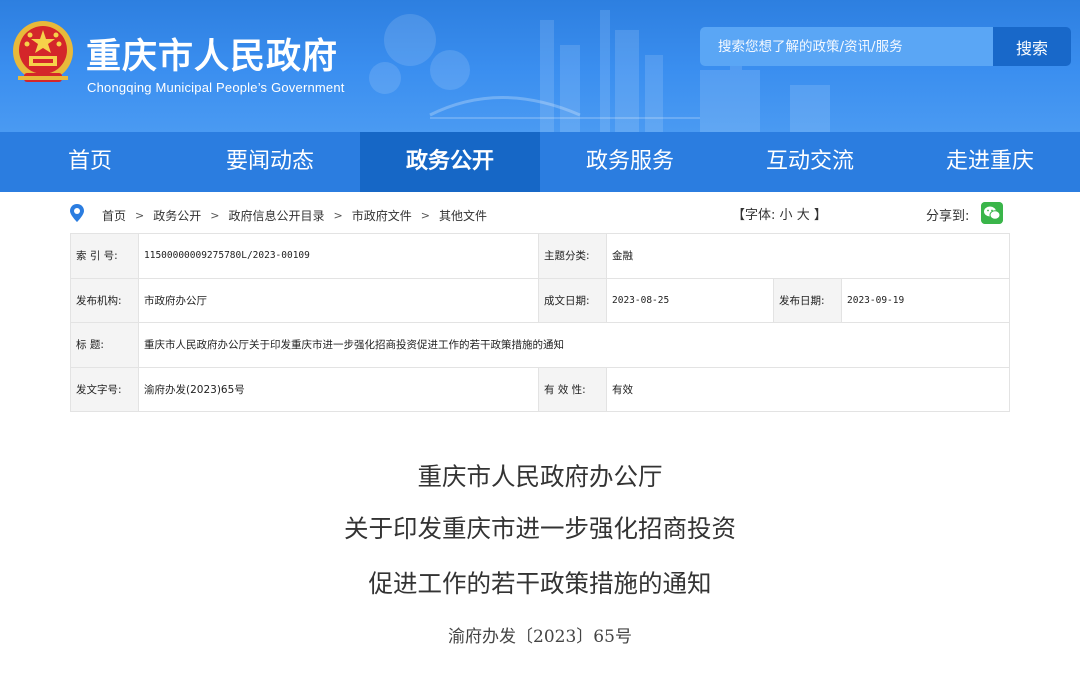 The height and width of the screenshot is (675, 1080). What do you see at coordinates (177, 215) in the screenshot?
I see `breadcrumb-government-affairs: 政务公开` at bounding box center [177, 215].